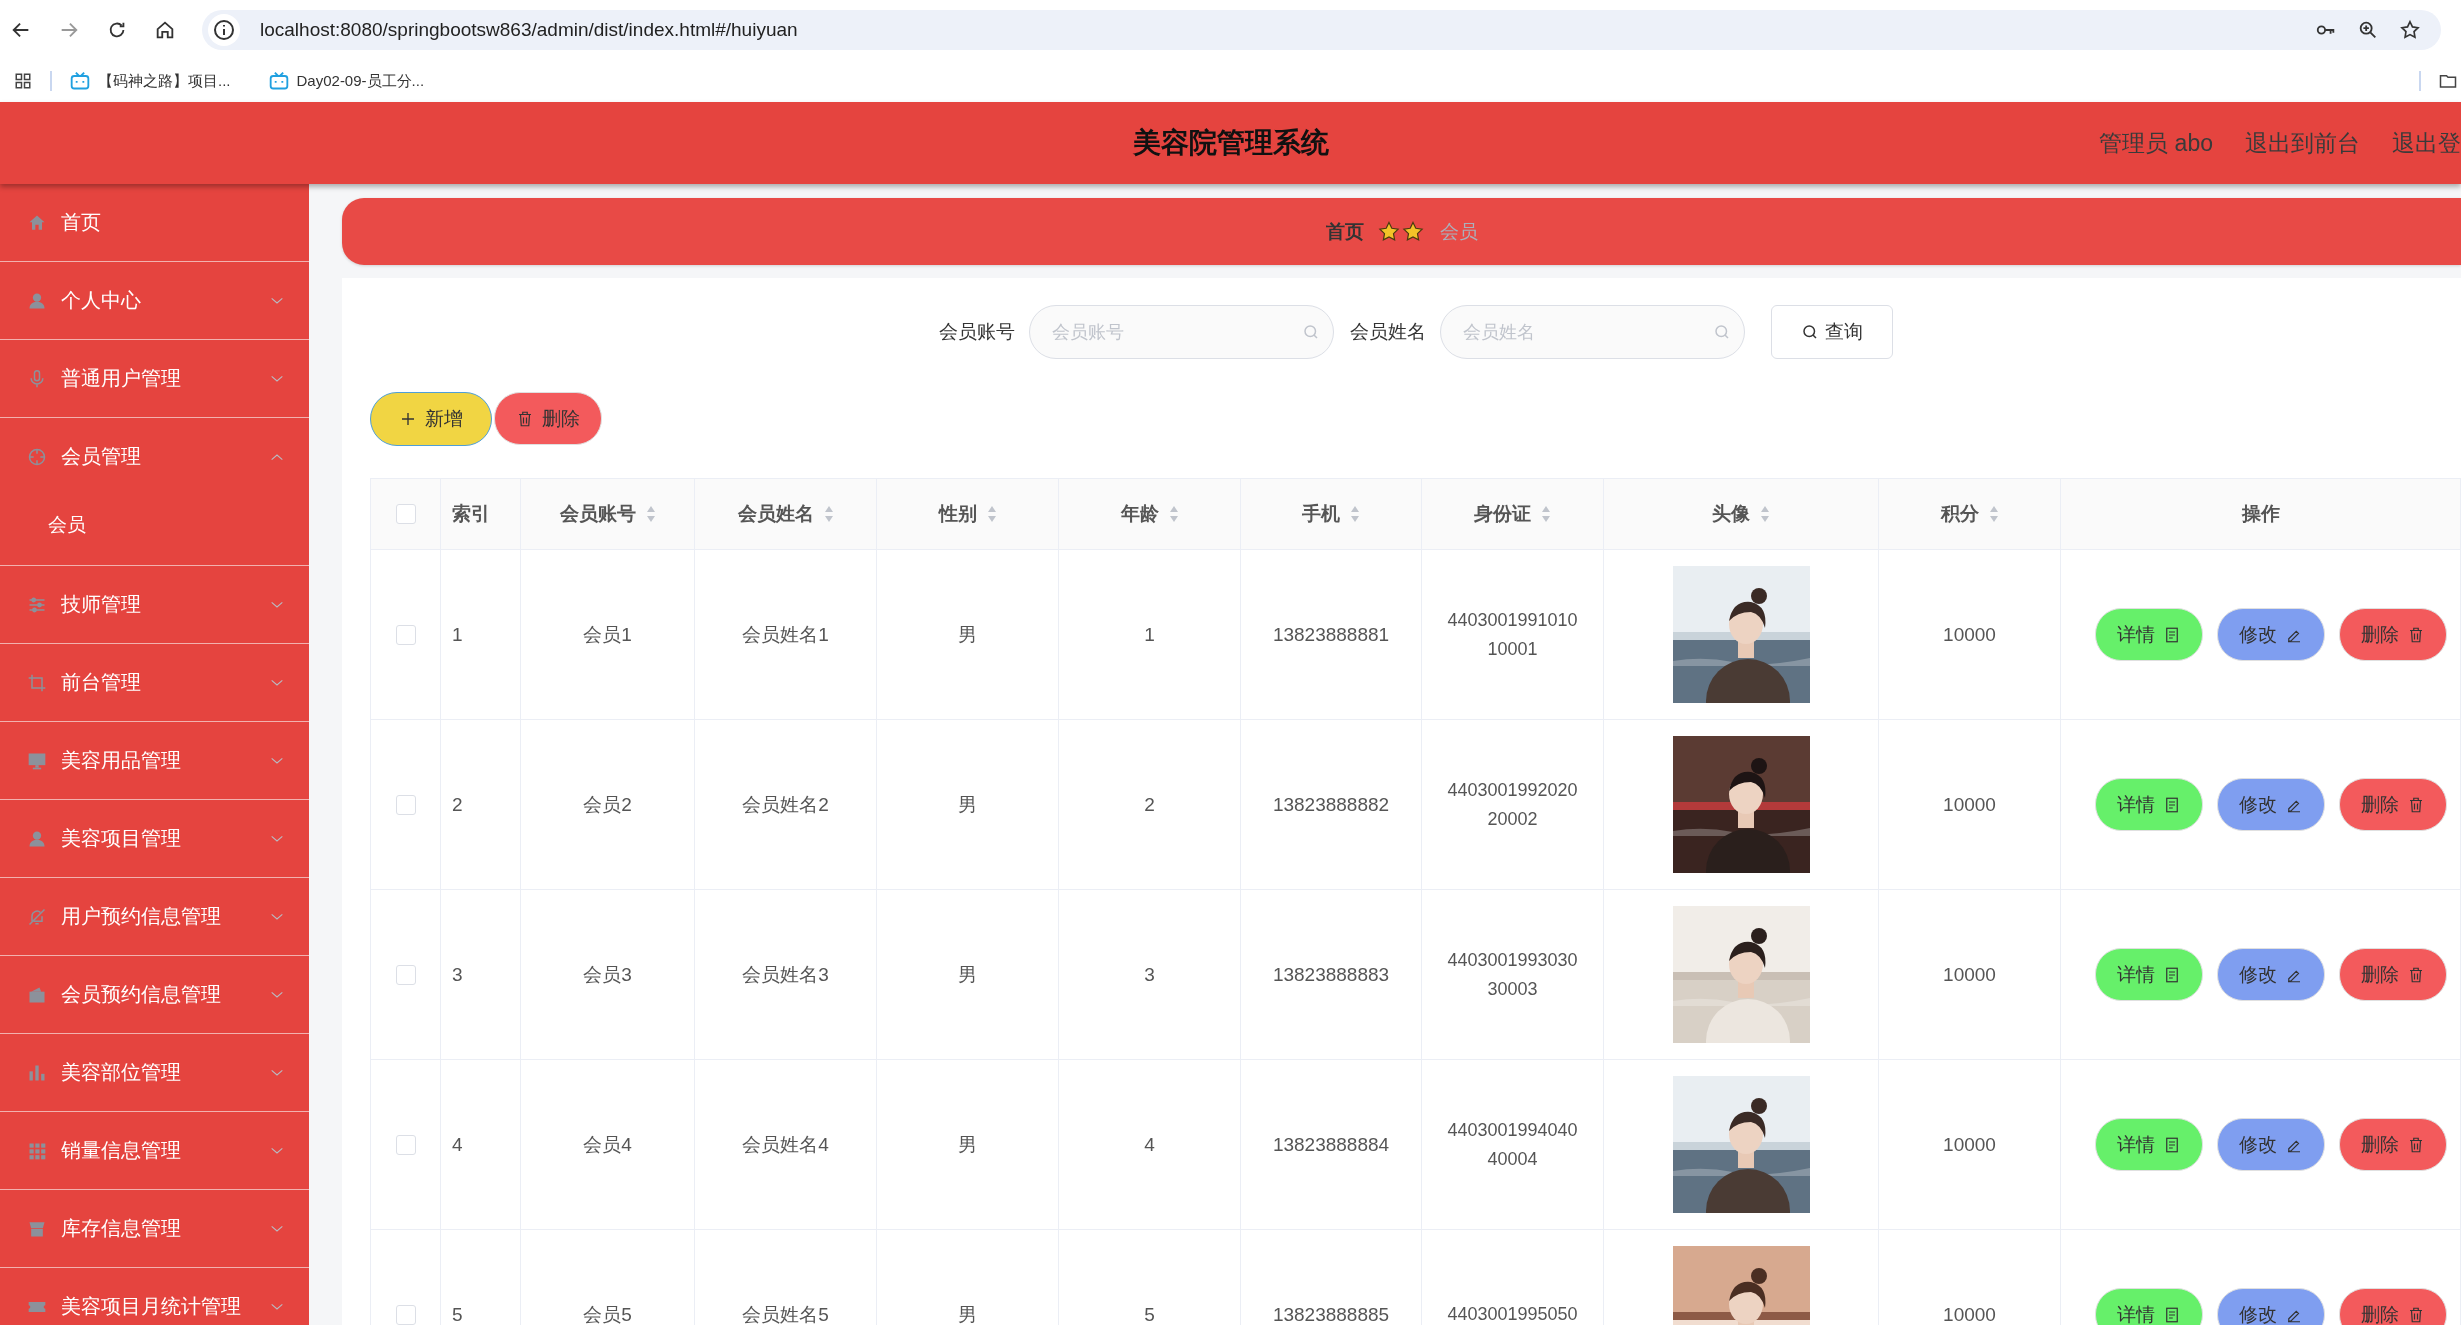 The height and width of the screenshot is (1325, 2461). What do you see at coordinates (154, 222) in the screenshot?
I see `sidebar-item: 首页` at bounding box center [154, 222].